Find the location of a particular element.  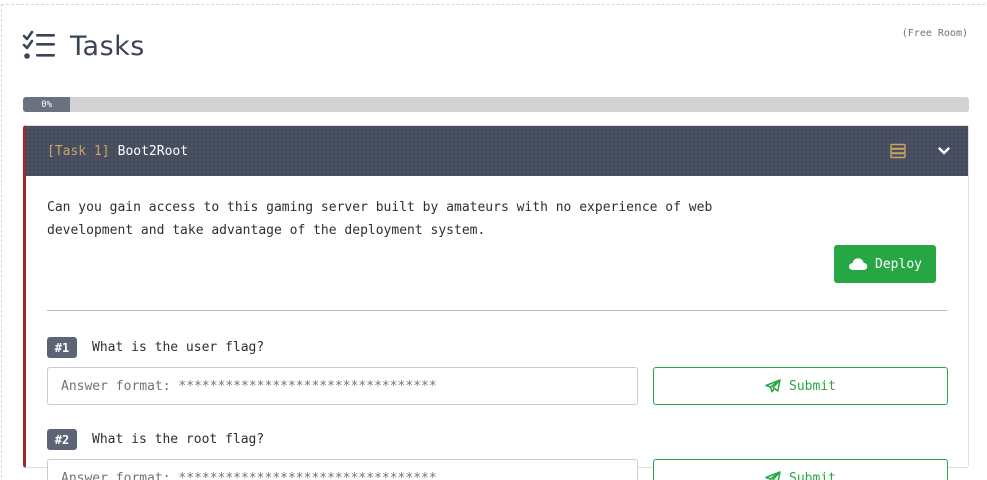

page-title: Tasks is located at coordinates (107, 46).